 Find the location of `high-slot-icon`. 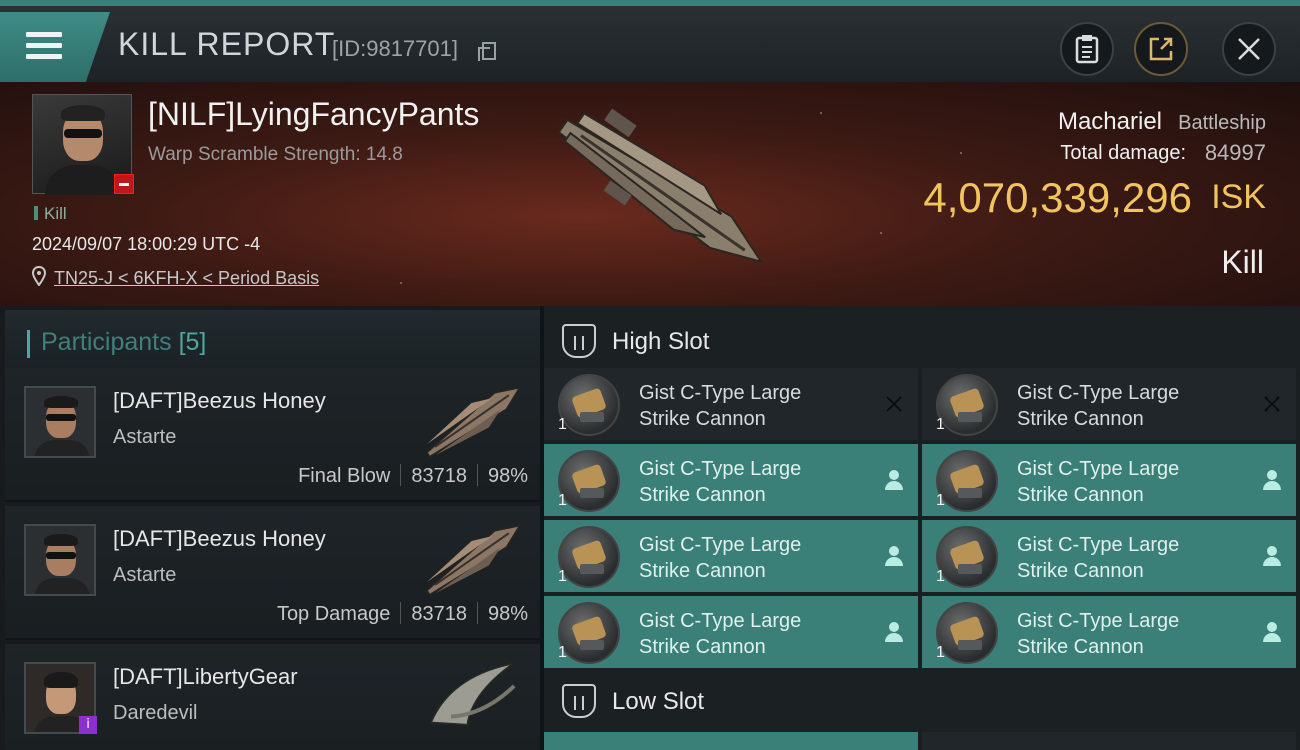

high-slot-icon is located at coordinates (579, 341).